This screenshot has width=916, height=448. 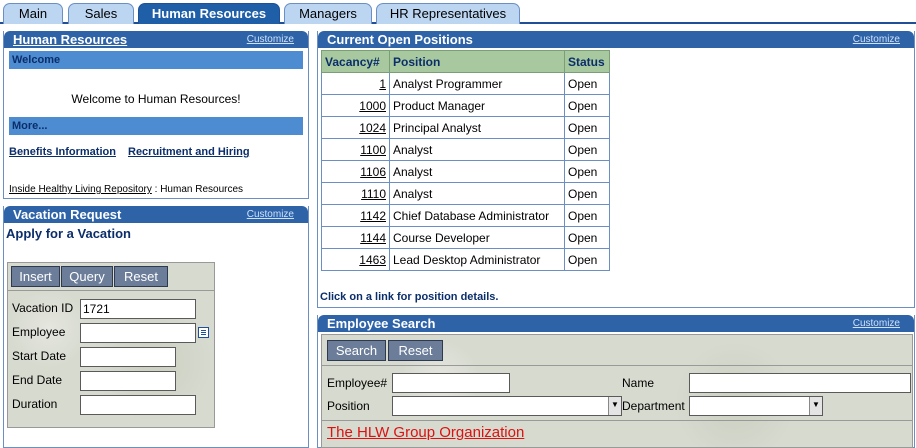 I want to click on welcome-text: Welcome to Human Resources!, so click(x=156, y=99).